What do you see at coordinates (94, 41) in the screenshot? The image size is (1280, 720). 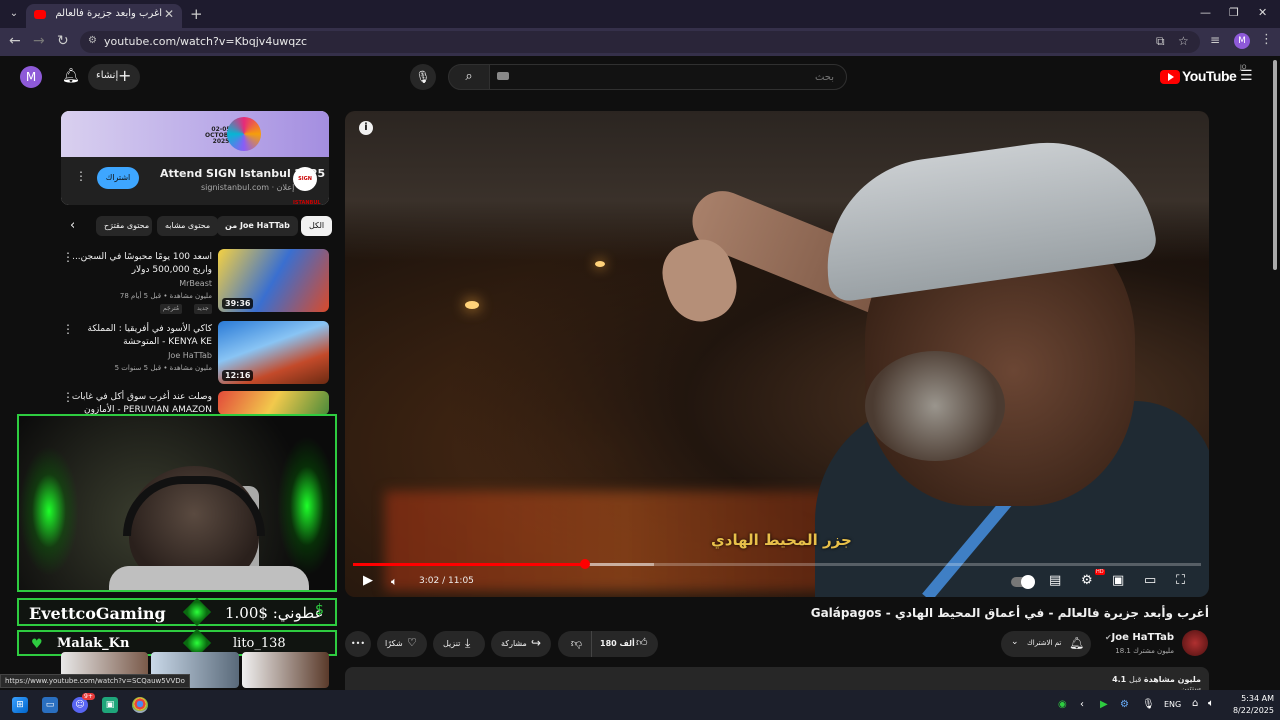 I see `site-info-icon: ⚙` at bounding box center [94, 41].